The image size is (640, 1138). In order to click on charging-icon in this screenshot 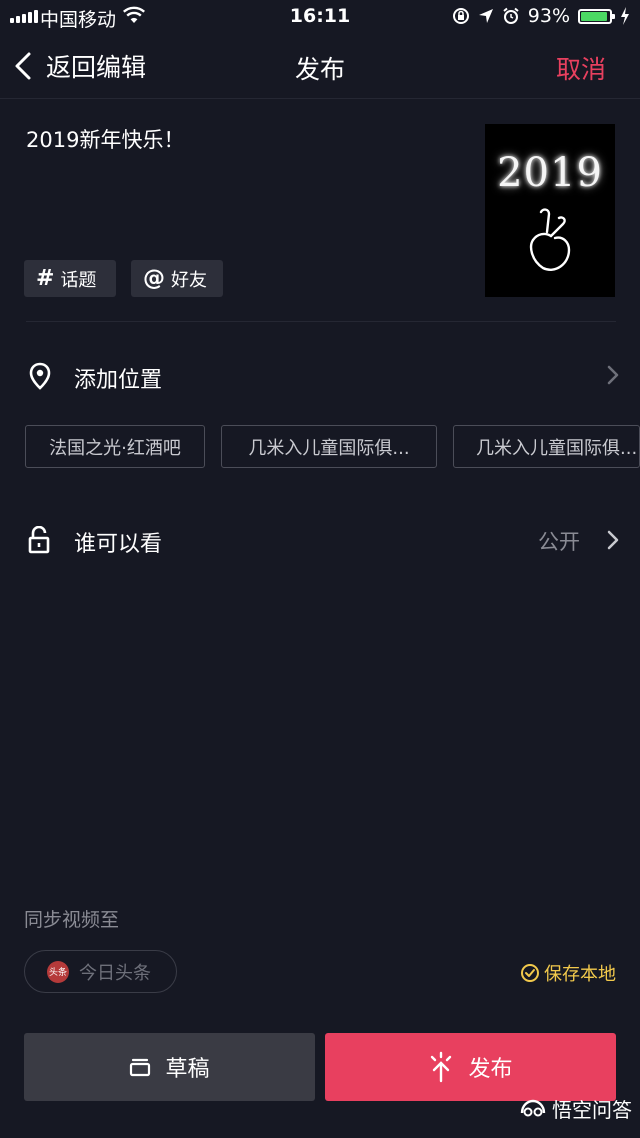, I will do `click(625, 16)`.